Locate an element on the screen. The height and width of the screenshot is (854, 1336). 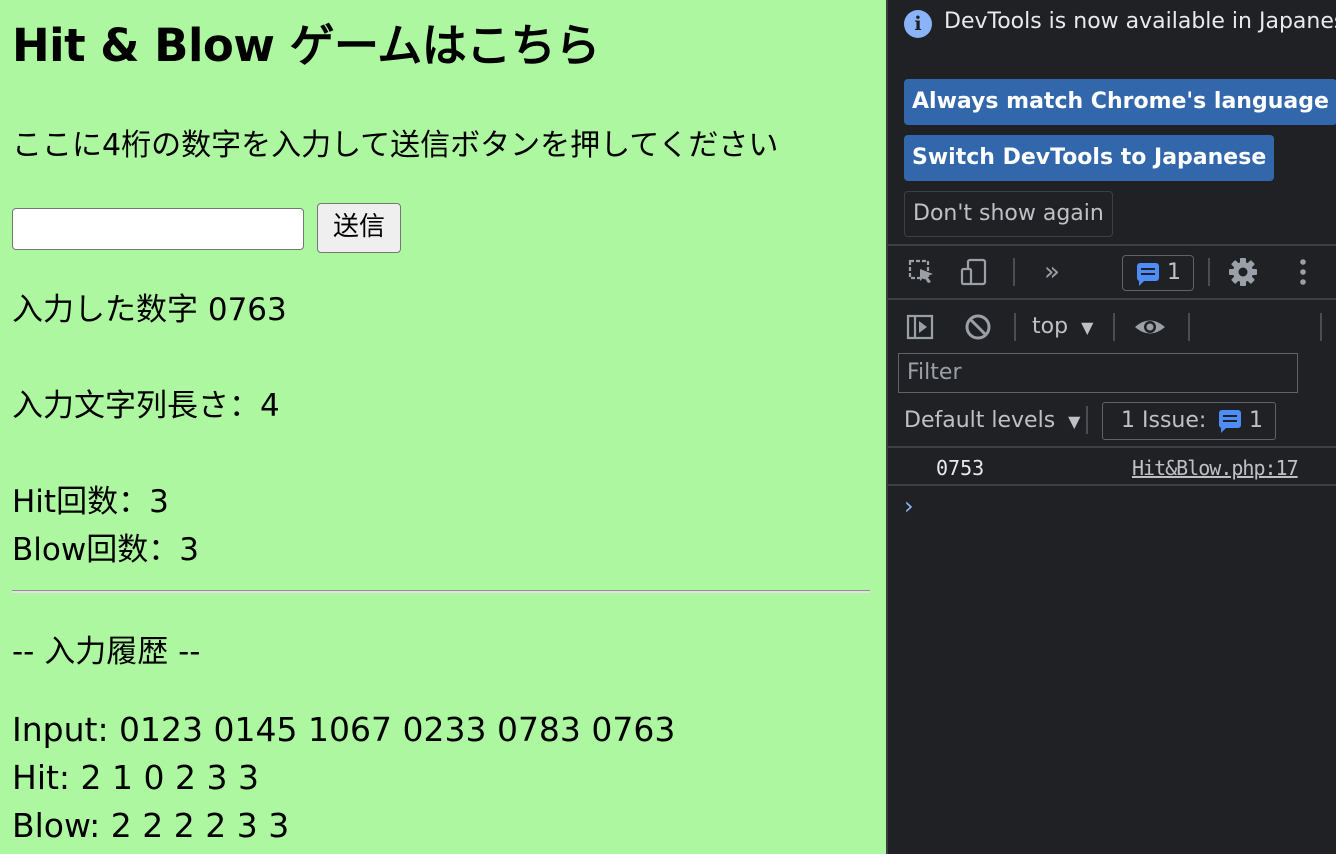
hit-count-text: Hit回数：3 is located at coordinates (90, 502).